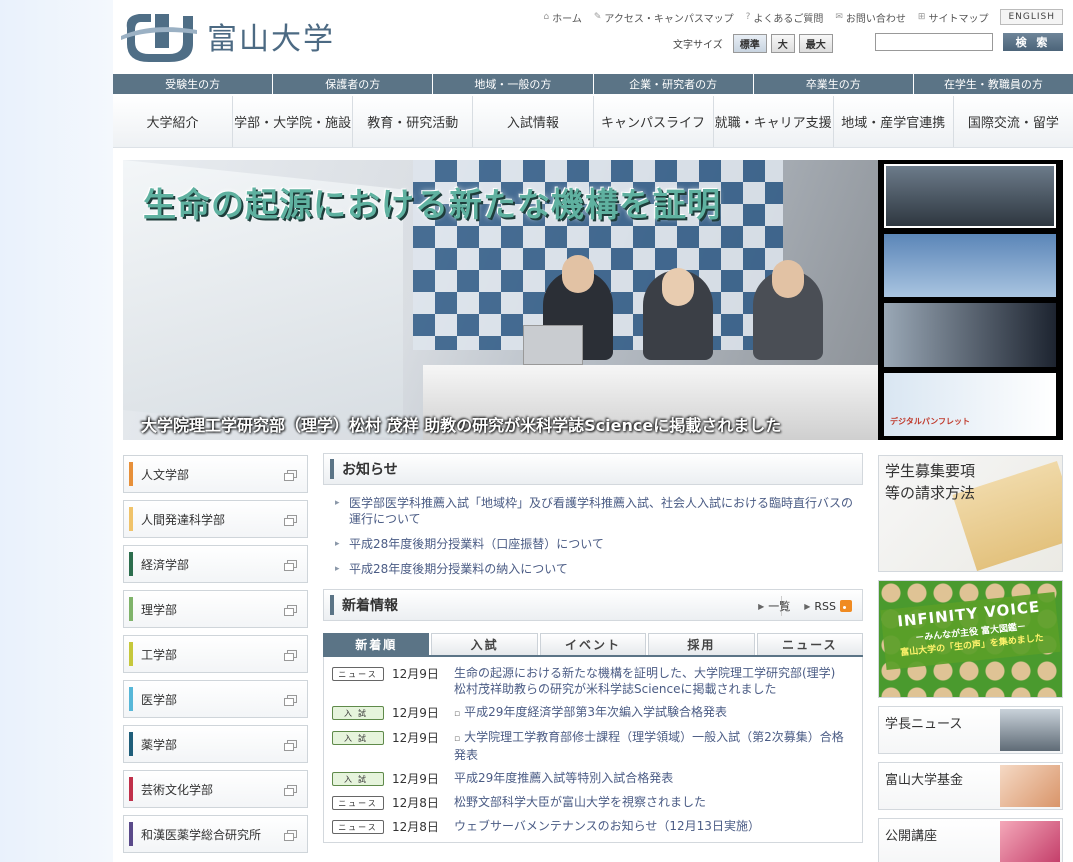  Describe the element at coordinates (921, 17) in the screenshot. I see `sitemap-icon: ⊞` at that location.